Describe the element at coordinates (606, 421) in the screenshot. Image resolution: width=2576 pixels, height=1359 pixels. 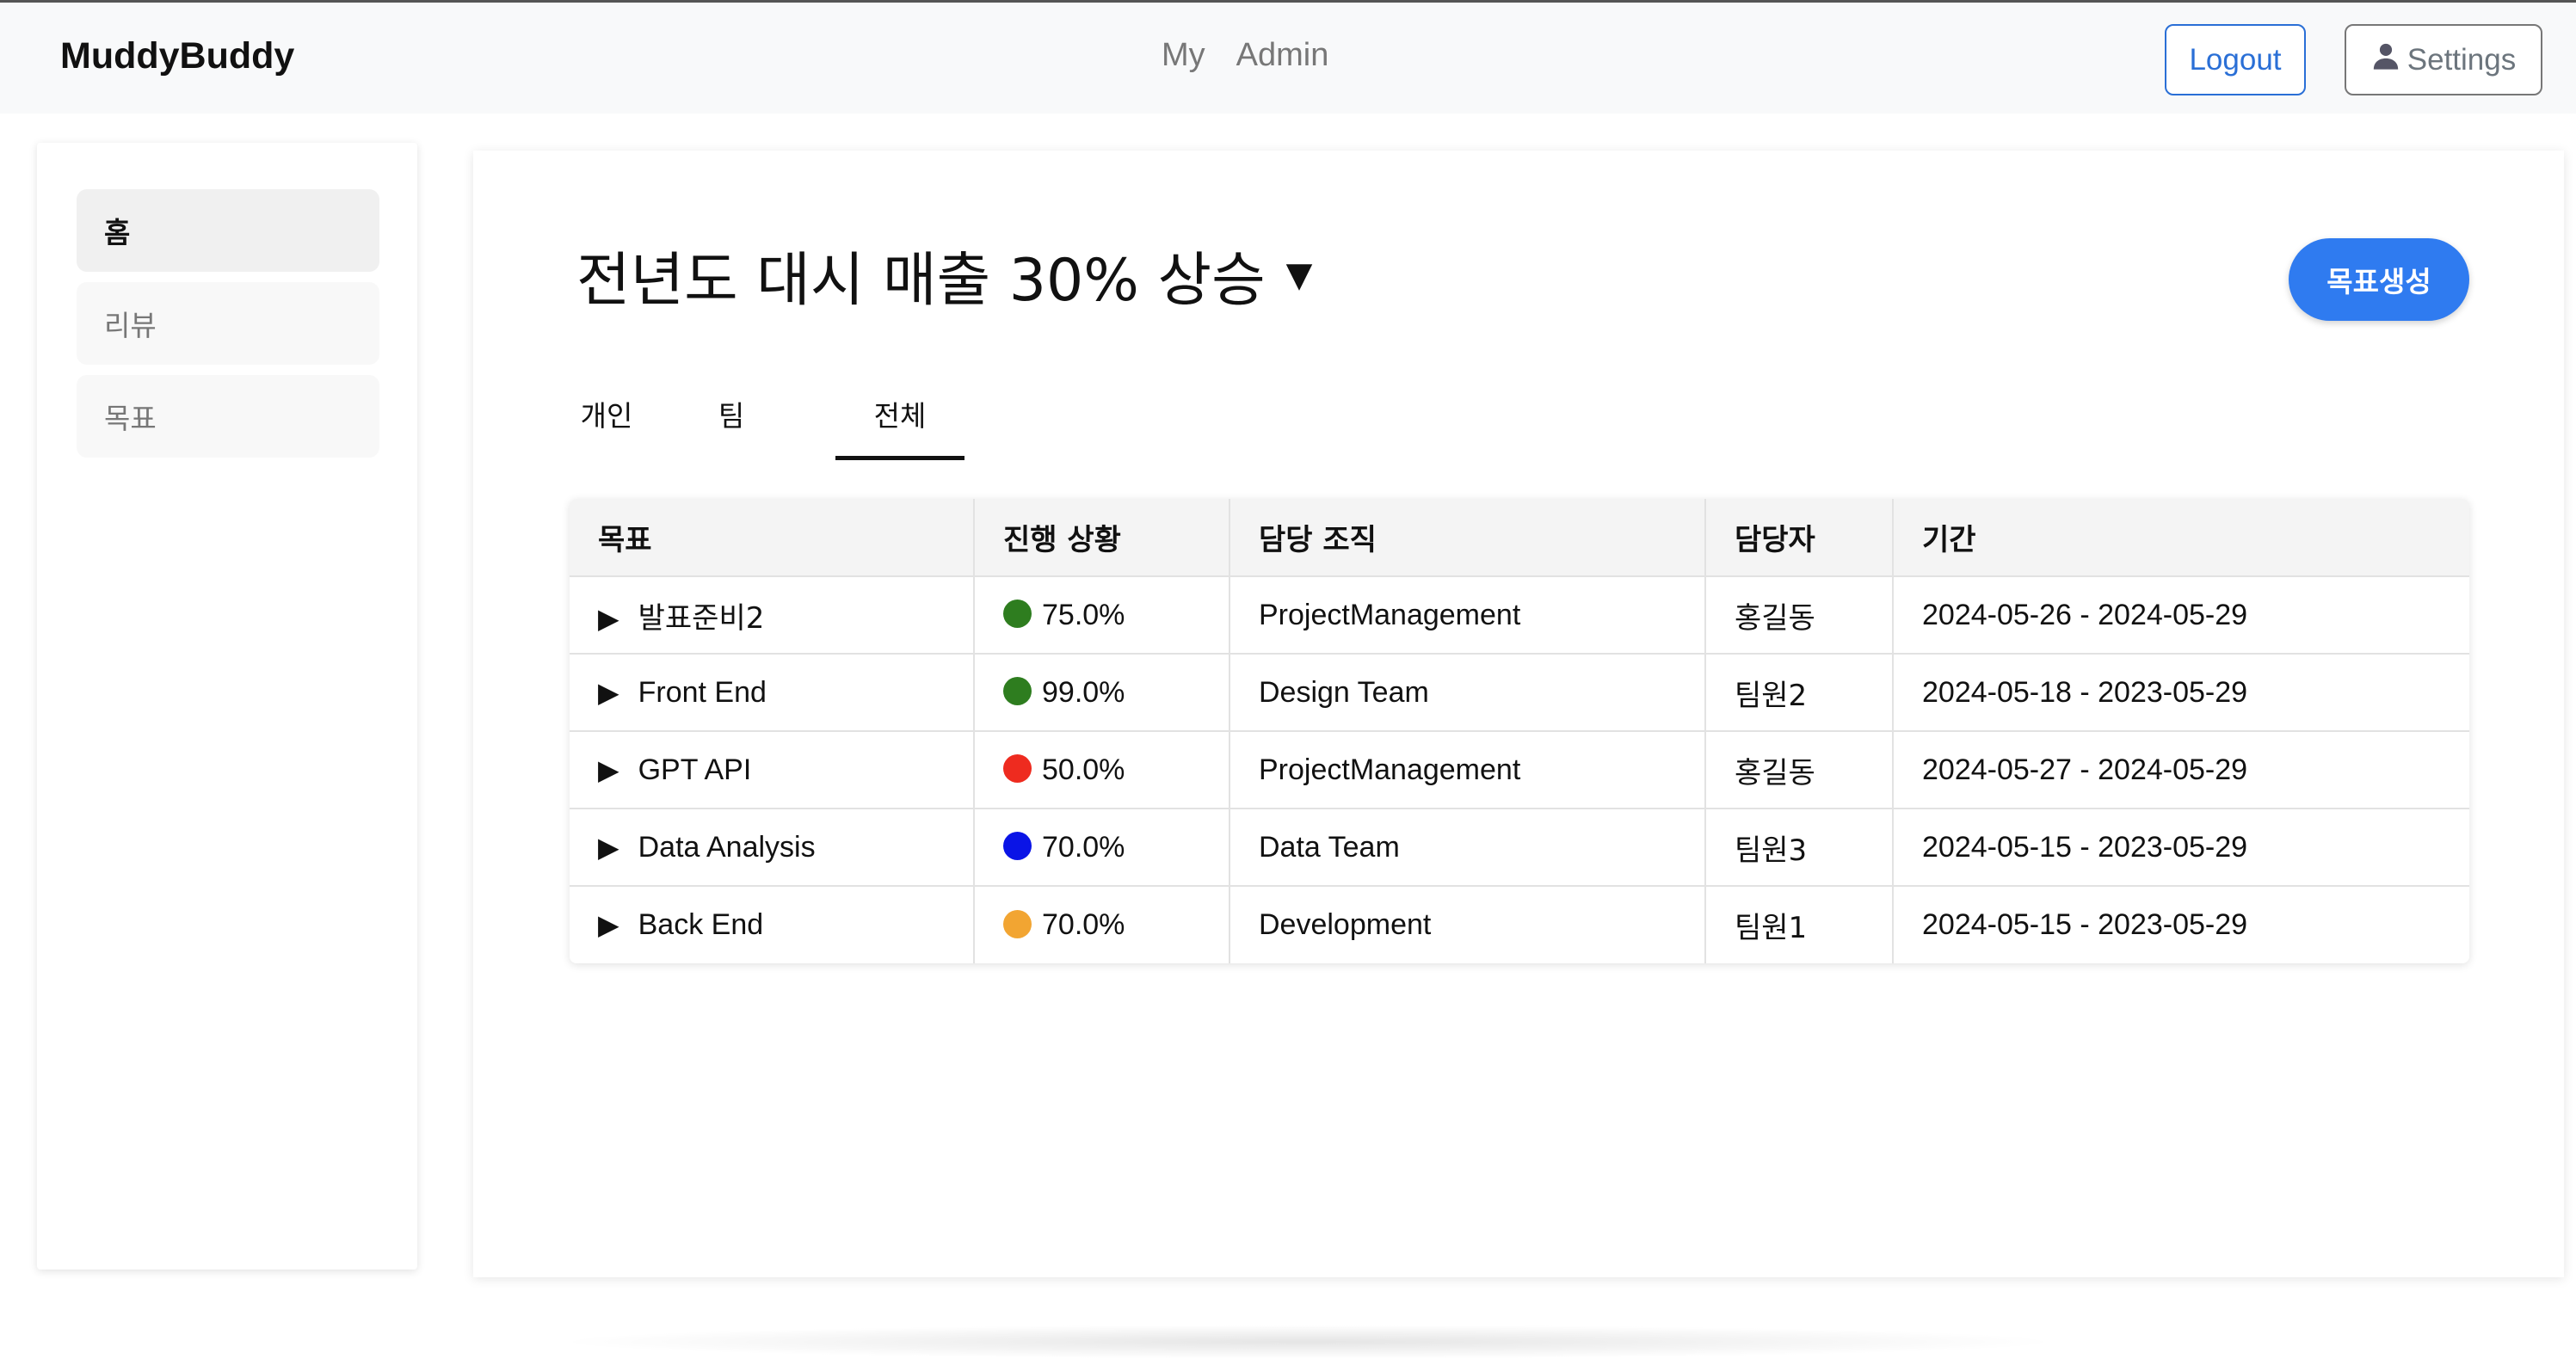
I see `tab-personal: 개인` at that location.